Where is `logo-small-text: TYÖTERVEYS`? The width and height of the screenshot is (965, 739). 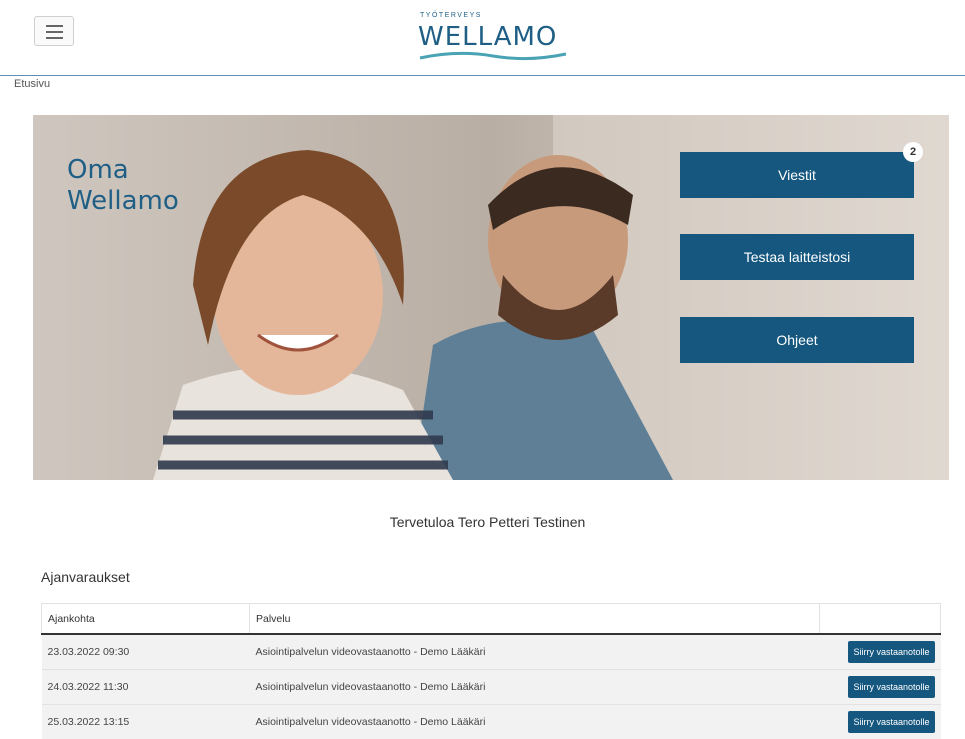
logo-small-text: TYÖTERVEYS is located at coordinates (451, 15).